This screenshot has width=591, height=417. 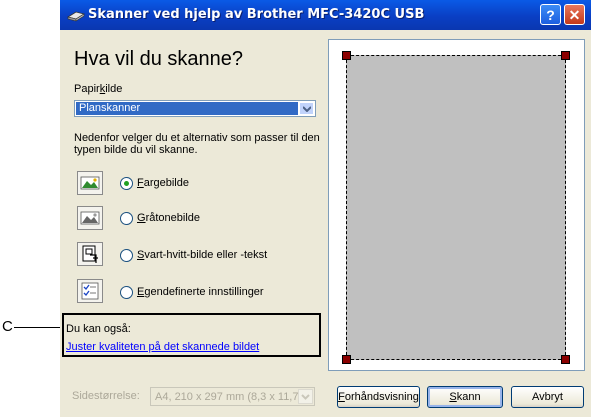 I want to click on custom-settings-icon, so click(x=90, y=291).